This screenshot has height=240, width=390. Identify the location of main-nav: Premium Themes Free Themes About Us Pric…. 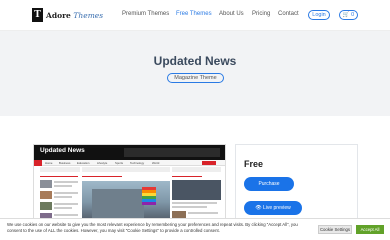
(195, 16).